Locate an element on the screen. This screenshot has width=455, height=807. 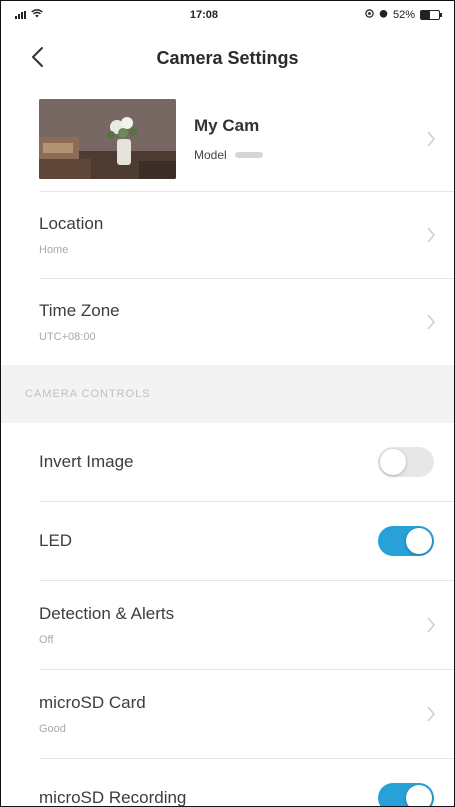
led-toggle is located at coordinates (406, 541).